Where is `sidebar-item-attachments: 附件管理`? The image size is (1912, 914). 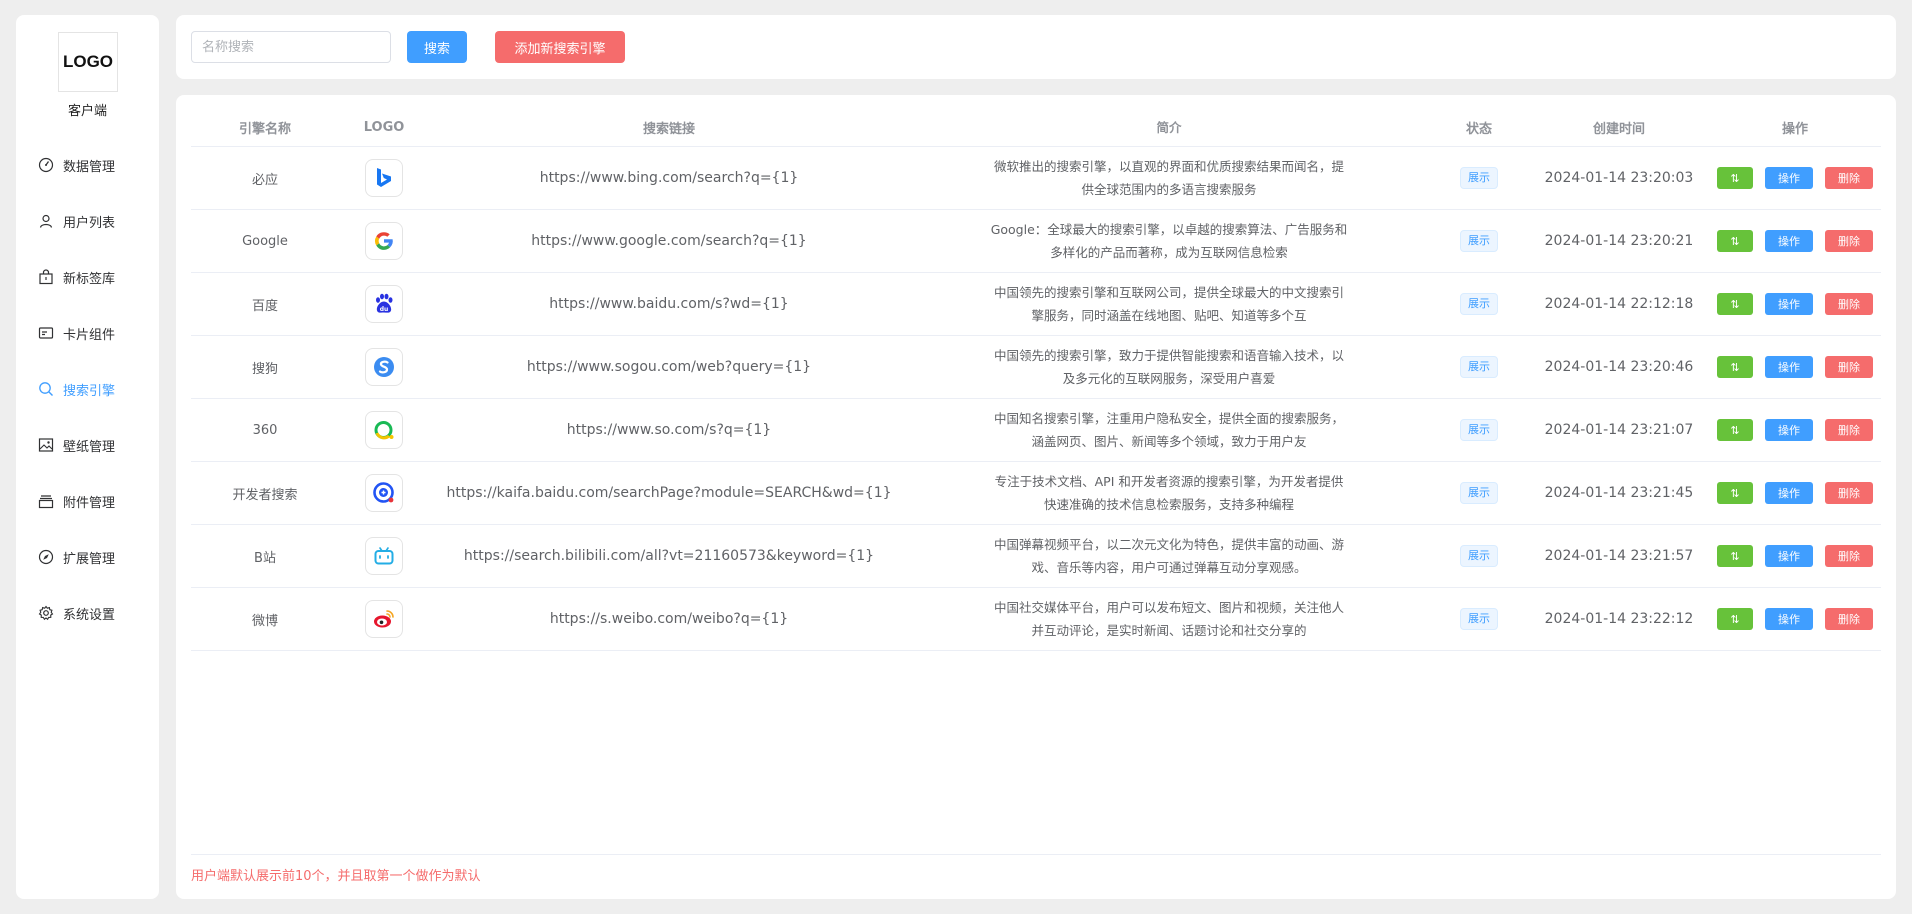
sidebar-item-attachments: 附件管理 is located at coordinates (87, 501).